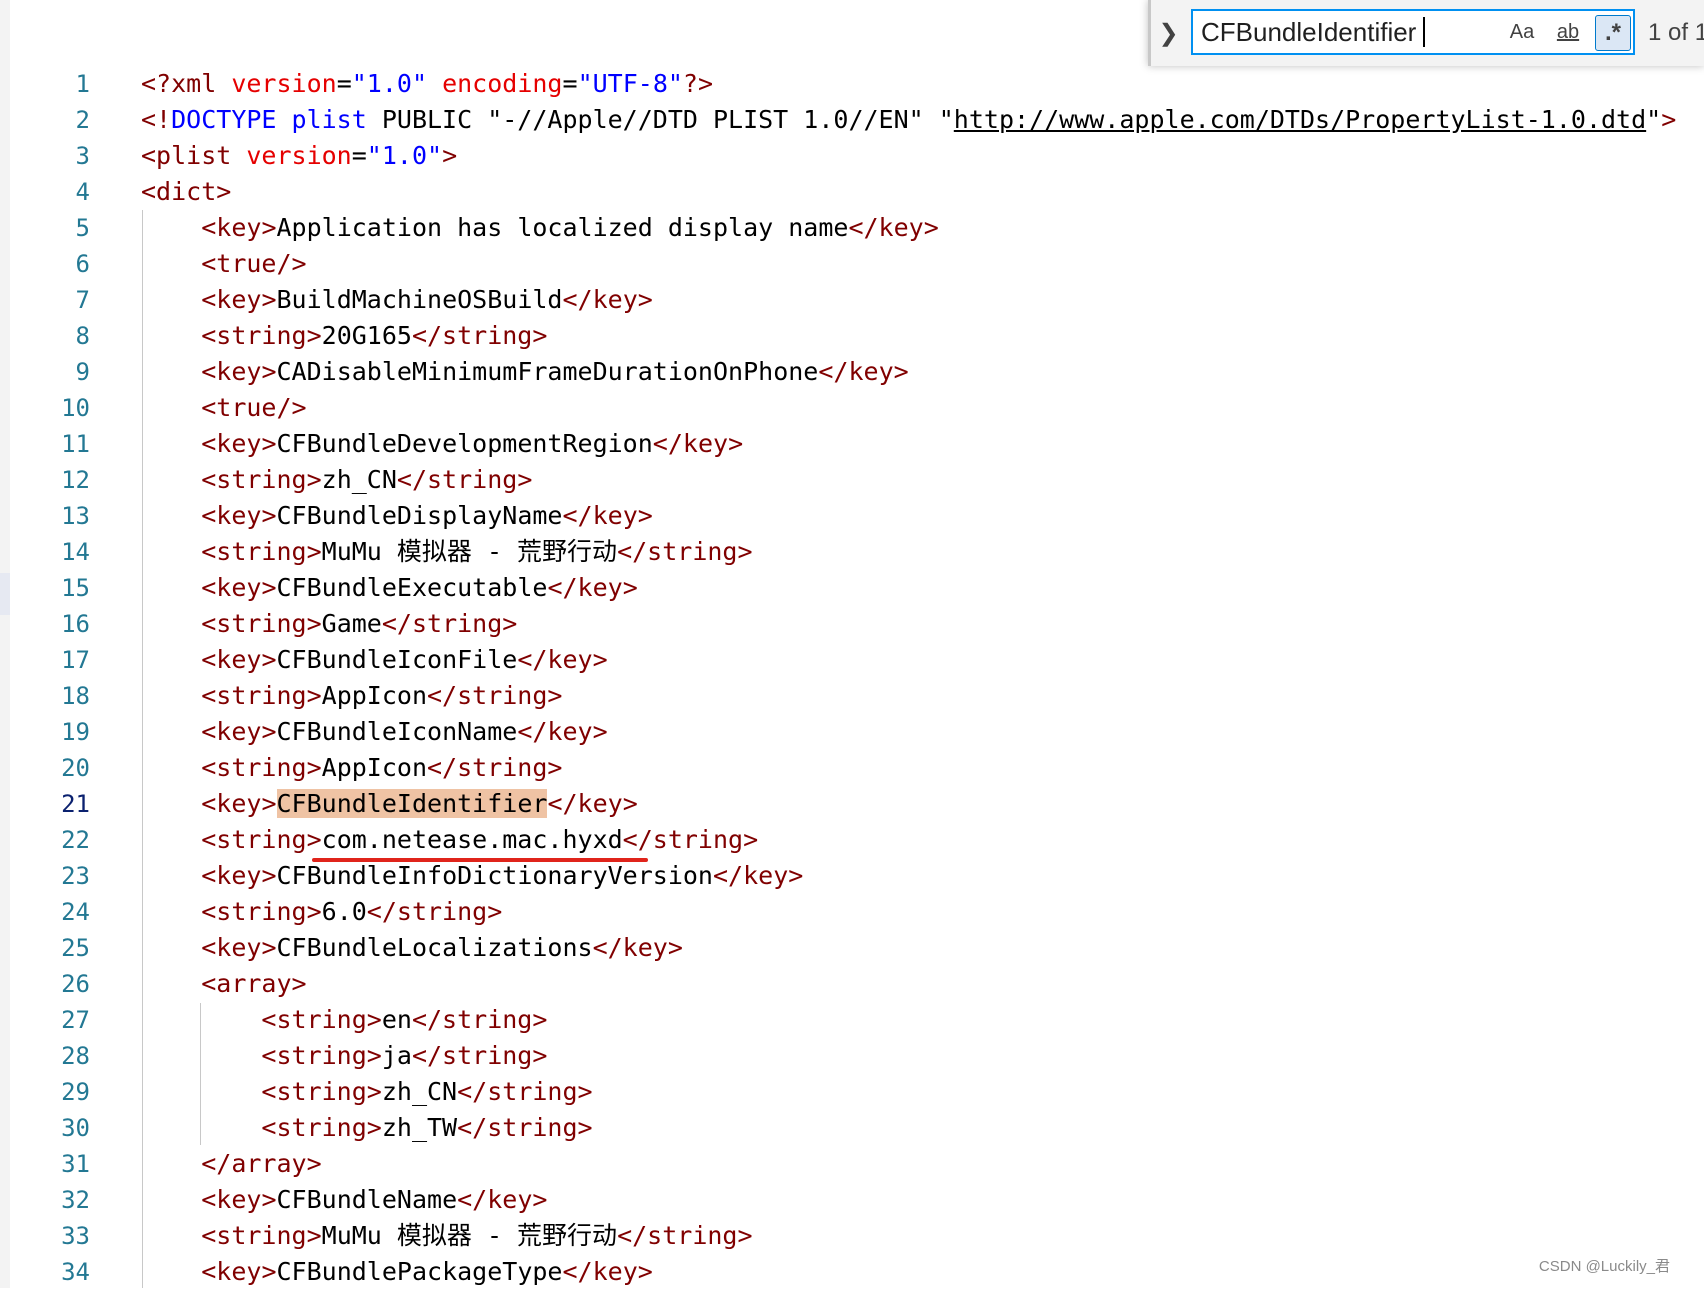  I want to click on whole-word-icon: ab, so click(1568, 32).